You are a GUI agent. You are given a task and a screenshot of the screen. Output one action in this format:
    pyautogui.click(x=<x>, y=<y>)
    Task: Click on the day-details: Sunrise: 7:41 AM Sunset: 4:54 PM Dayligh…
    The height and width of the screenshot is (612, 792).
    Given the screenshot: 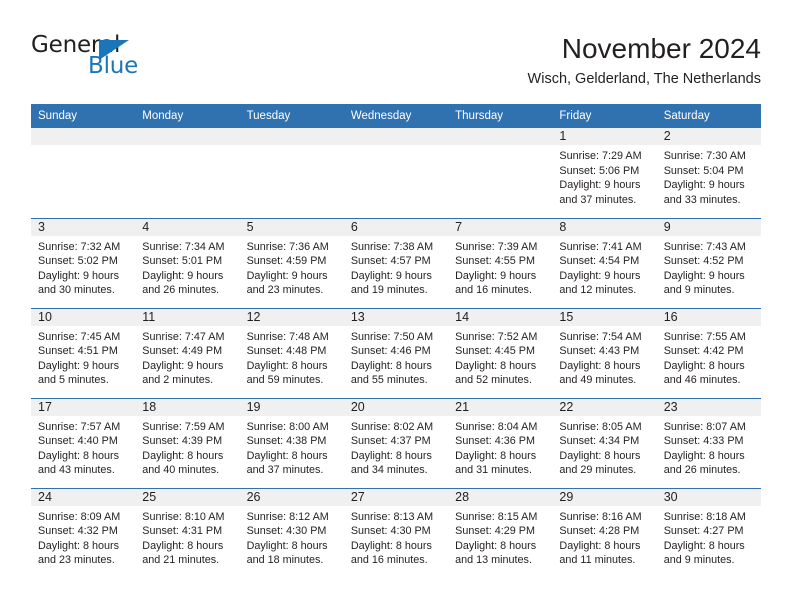 What is the action you would take?
    pyautogui.click(x=604, y=267)
    